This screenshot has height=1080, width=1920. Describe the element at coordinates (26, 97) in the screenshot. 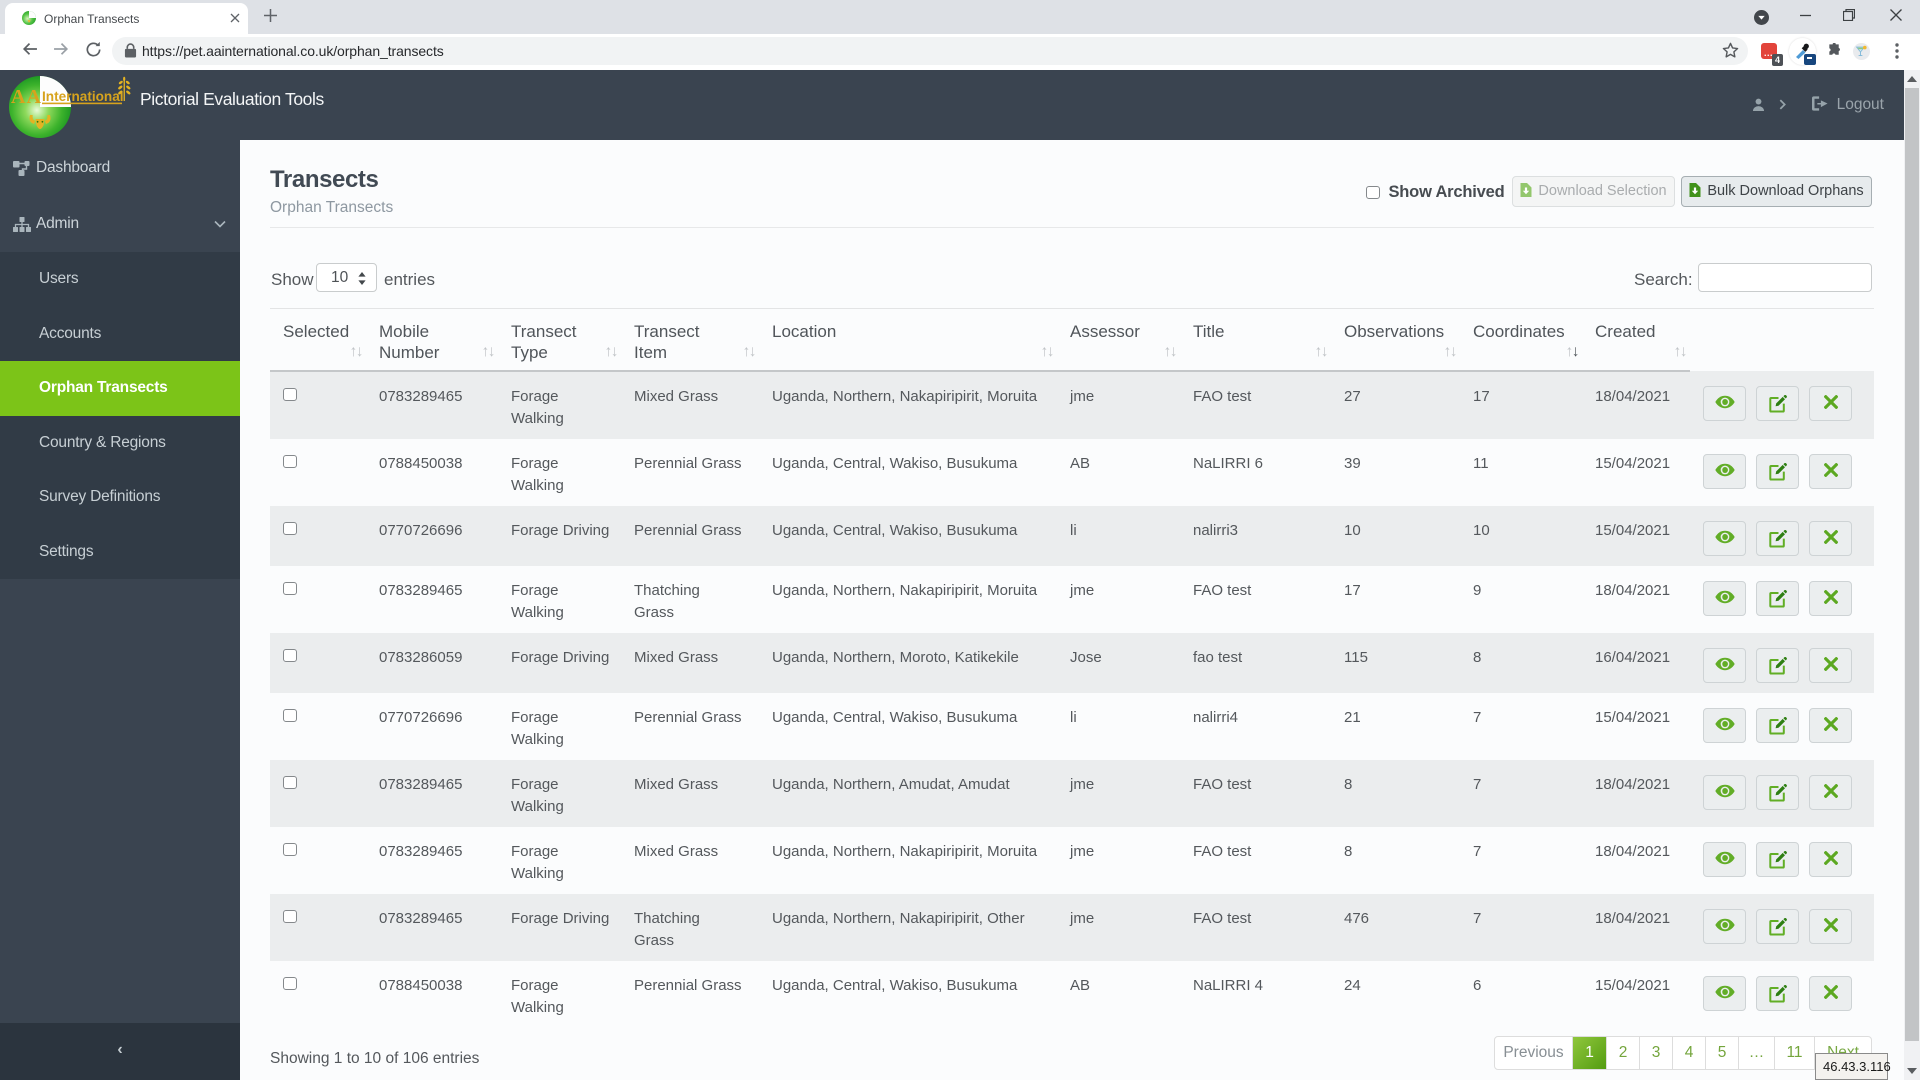

I see `svg-text: AA` at that location.